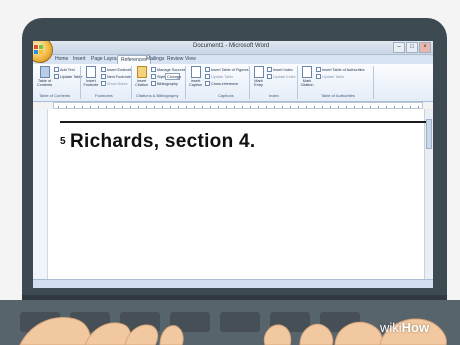  What do you see at coordinates (79, 59) in the screenshot?
I see `tab-insert: Insert` at bounding box center [79, 59].